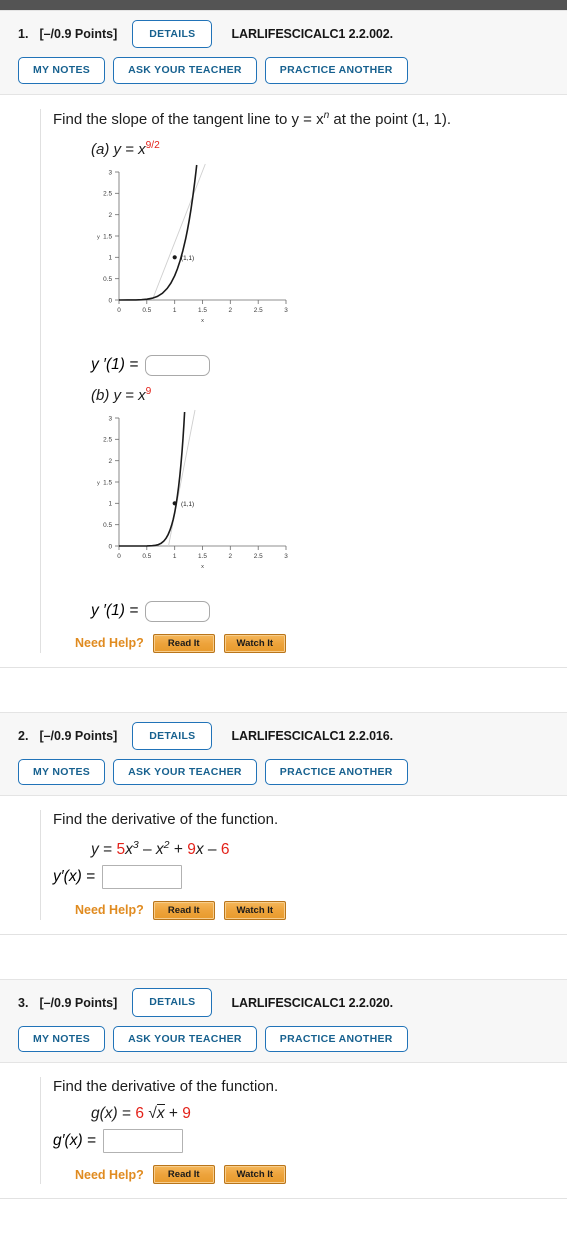 Image resolution: width=567 pixels, height=1245 pixels. I want to click on radical-icon: √x, so click(156, 1113).